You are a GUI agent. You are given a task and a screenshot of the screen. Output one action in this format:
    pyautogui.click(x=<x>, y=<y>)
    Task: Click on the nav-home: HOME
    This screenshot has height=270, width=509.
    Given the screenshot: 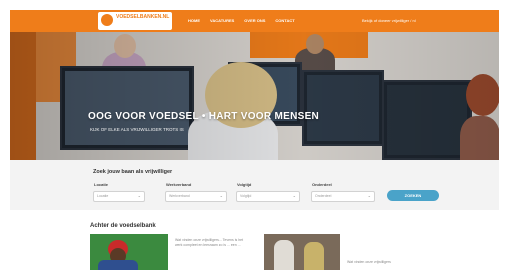 What is the action you would take?
    pyautogui.click(x=194, y=20)
    